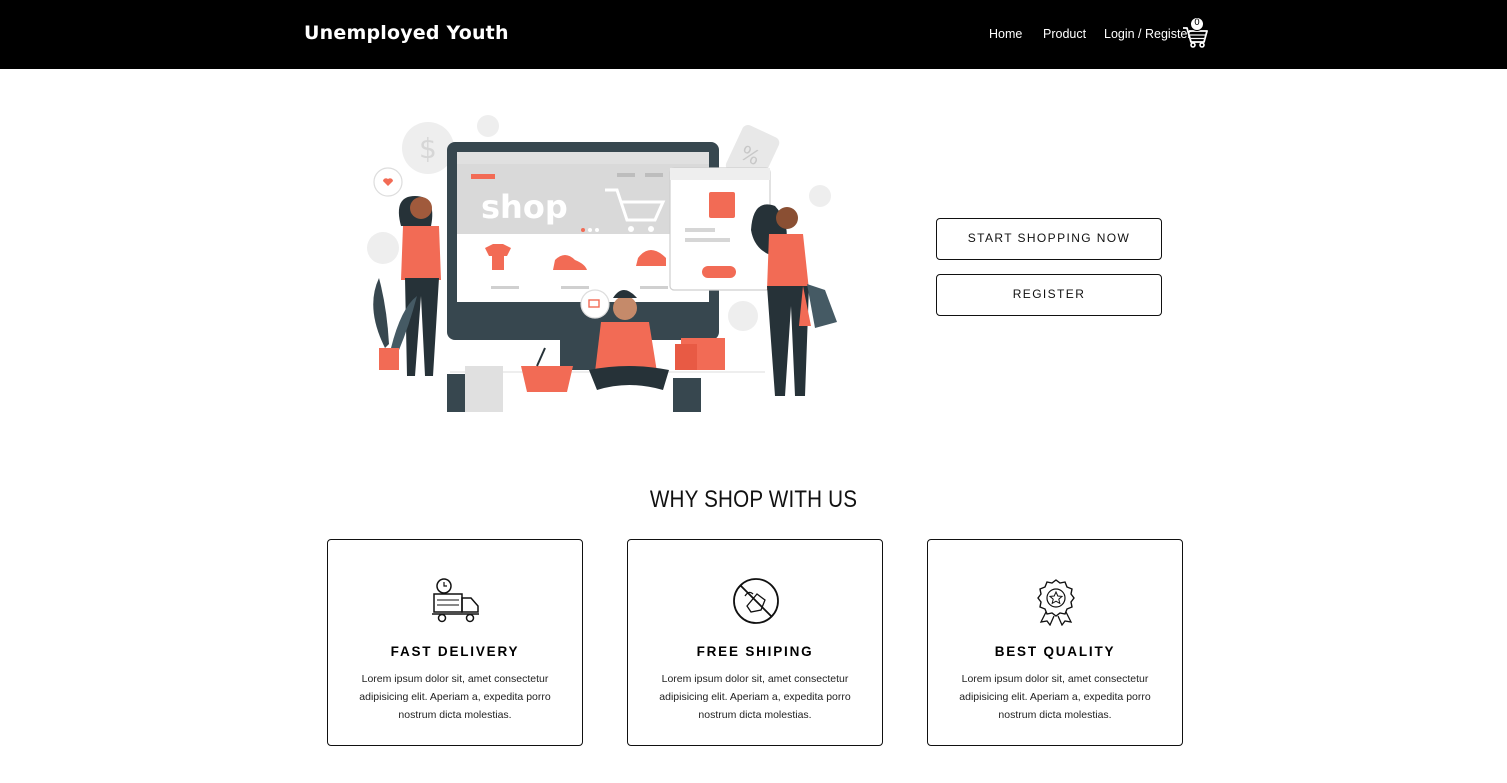 The image size is (1507, 783). What do you see at coordinates (1005, 34) in the screenshot?
I see `nav-home-link: Home` at bounding box center [1005, 34].